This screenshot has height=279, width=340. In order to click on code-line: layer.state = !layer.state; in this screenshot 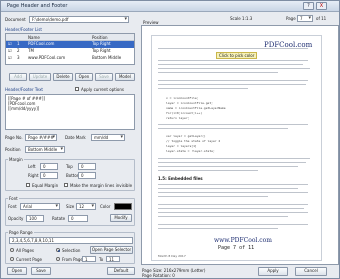, I will do `click(190, 151)`.